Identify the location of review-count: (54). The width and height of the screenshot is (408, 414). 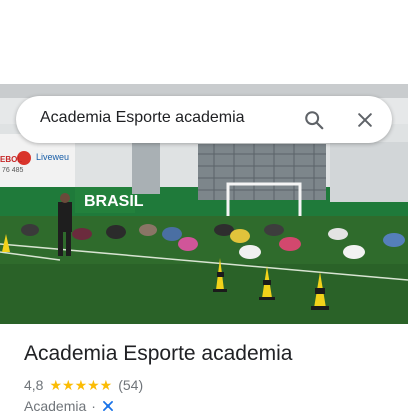
(130, 385).